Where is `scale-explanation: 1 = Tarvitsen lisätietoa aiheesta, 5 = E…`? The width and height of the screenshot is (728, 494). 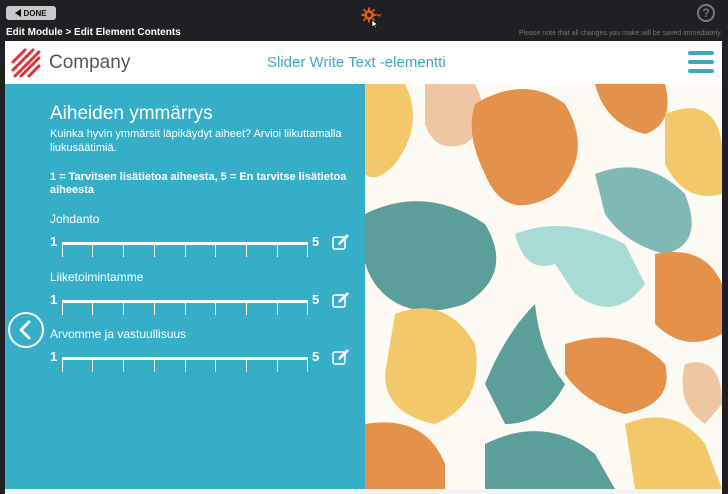 scale-explanation: 1 = Tarvitsen lisätietoa aiheesta, 5 = E… is located at coordinates (198, 183).